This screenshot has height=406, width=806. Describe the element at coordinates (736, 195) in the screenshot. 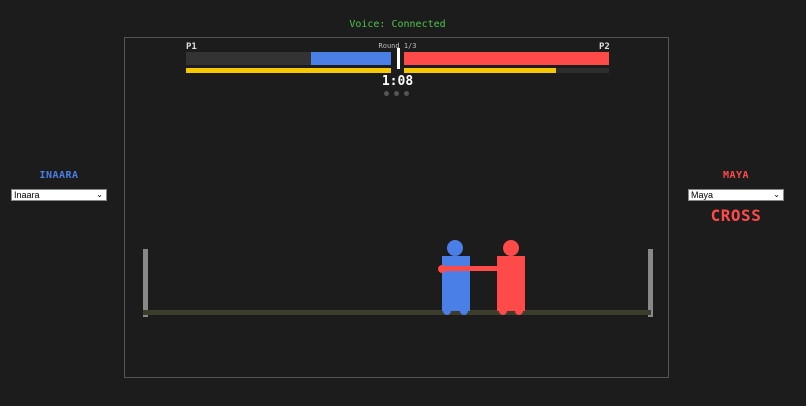

I see `player-2-select: Maya ⌄` at that location.